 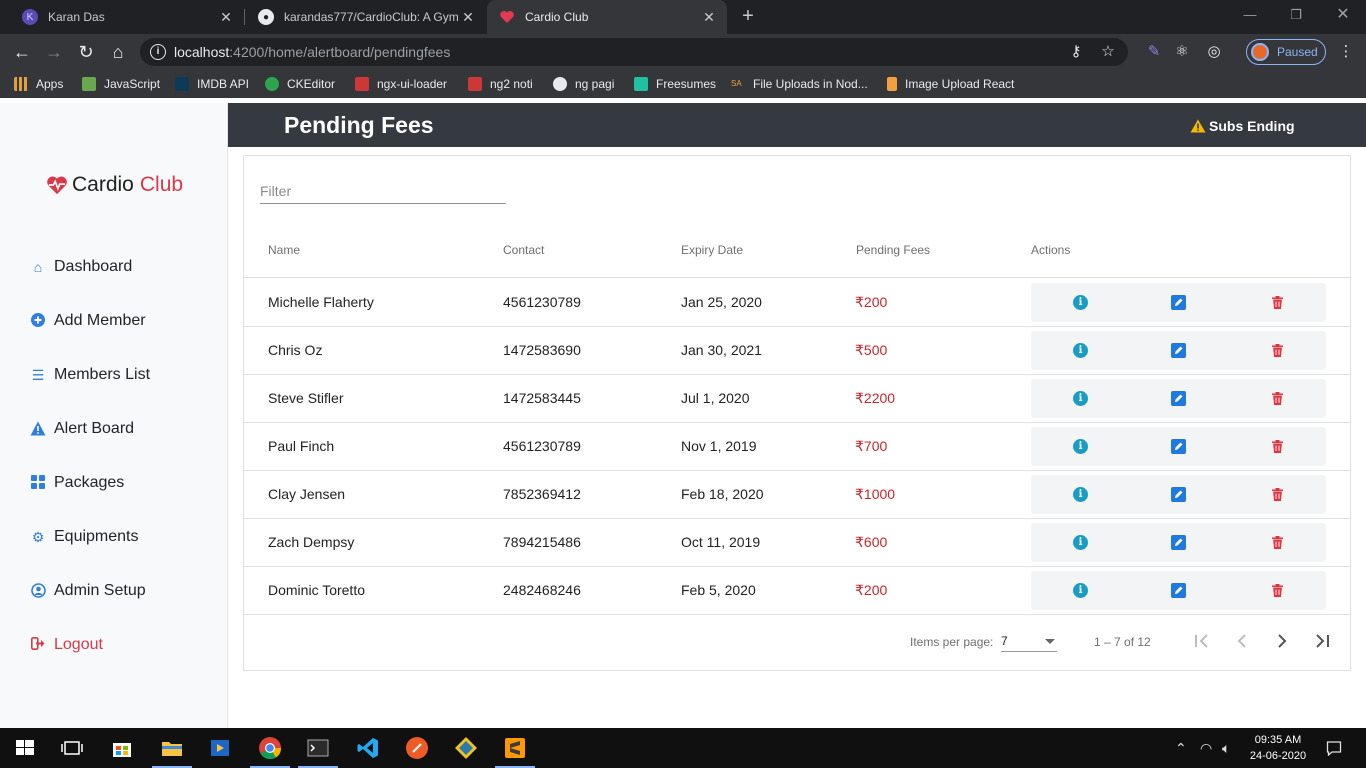 What do you see at coordinates (583, 84) in the screenshot?
I see `bookmark-ng-pagi: ng pagi` at bounding box center [583, 84].